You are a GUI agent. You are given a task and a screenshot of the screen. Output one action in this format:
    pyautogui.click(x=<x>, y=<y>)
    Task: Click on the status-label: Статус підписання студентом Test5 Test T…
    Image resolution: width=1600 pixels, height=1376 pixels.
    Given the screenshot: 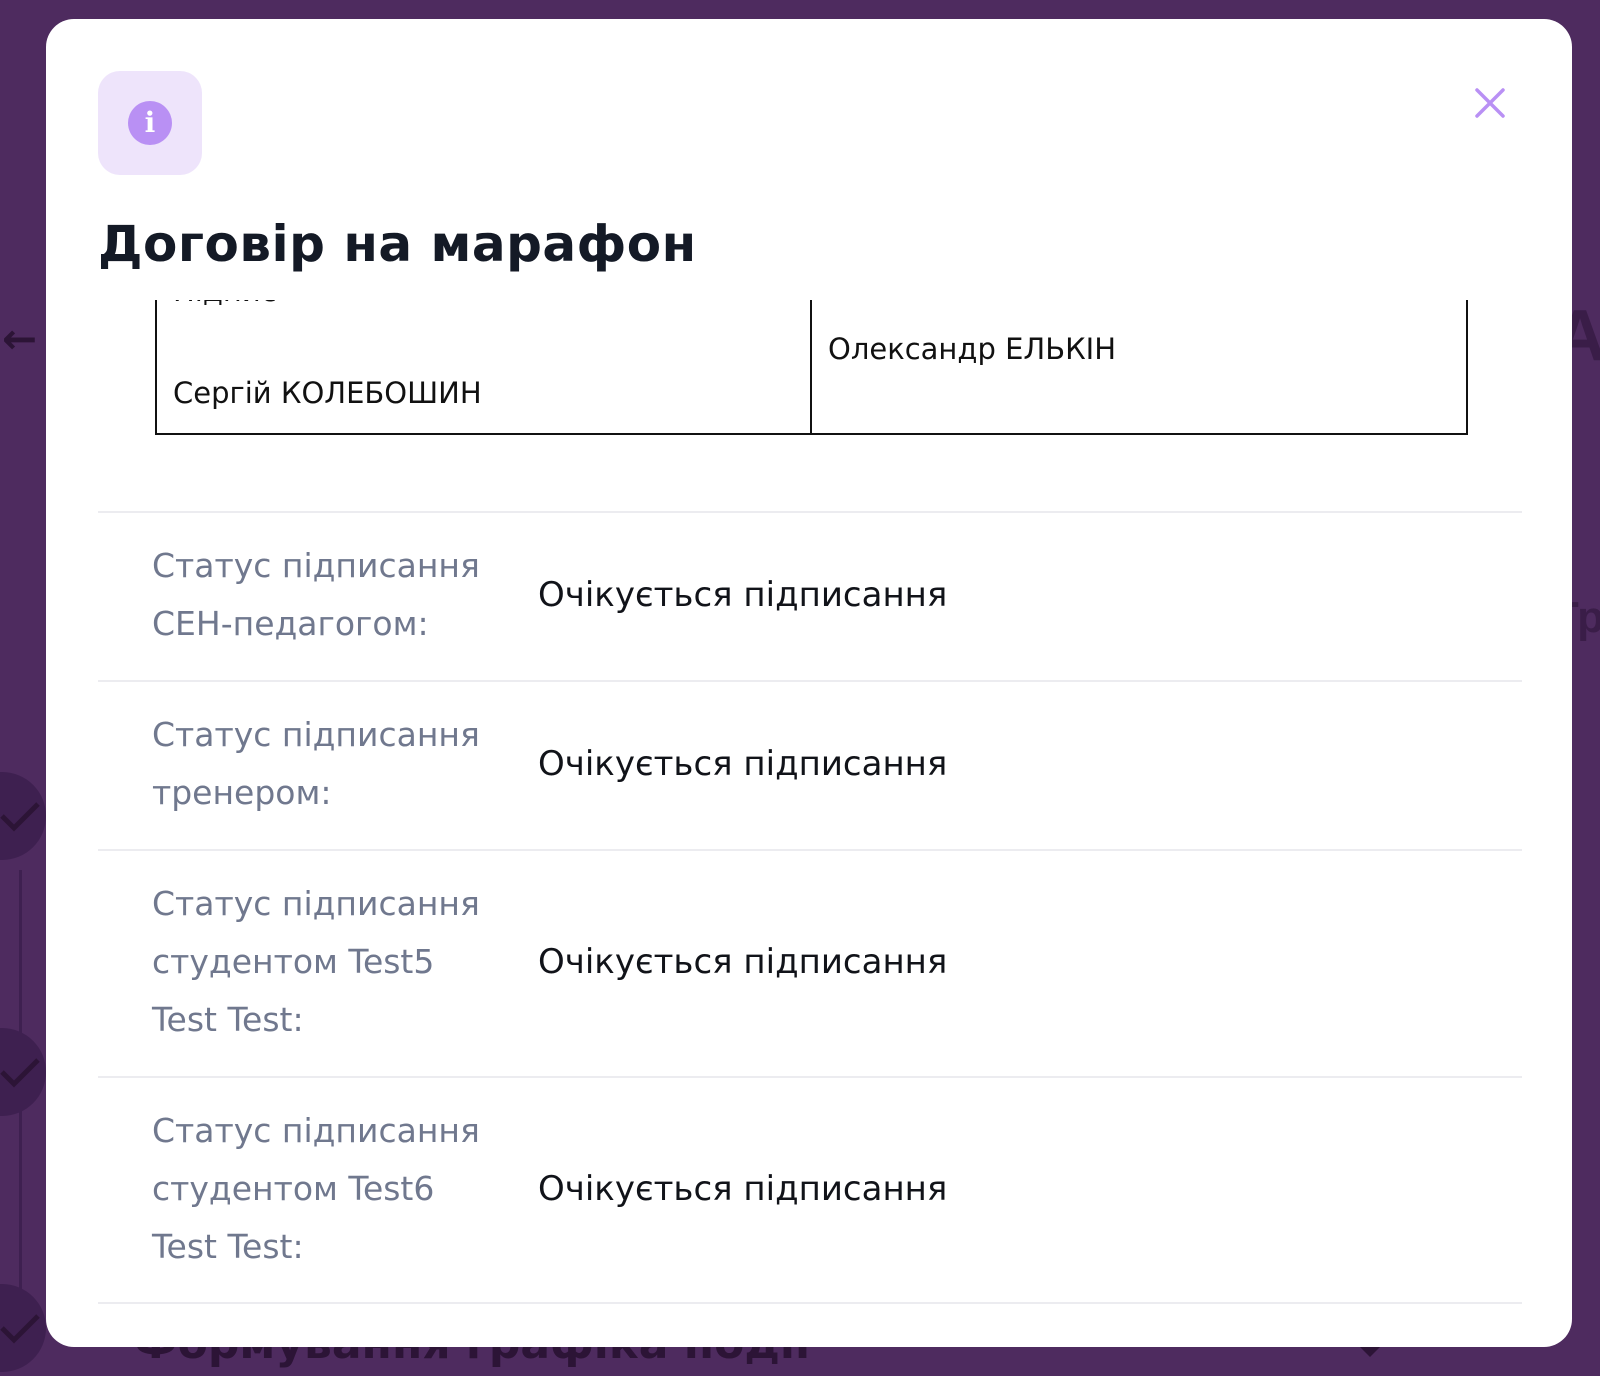 What is the action you would take?
    pyautogui.click(x=316, y=961)
    